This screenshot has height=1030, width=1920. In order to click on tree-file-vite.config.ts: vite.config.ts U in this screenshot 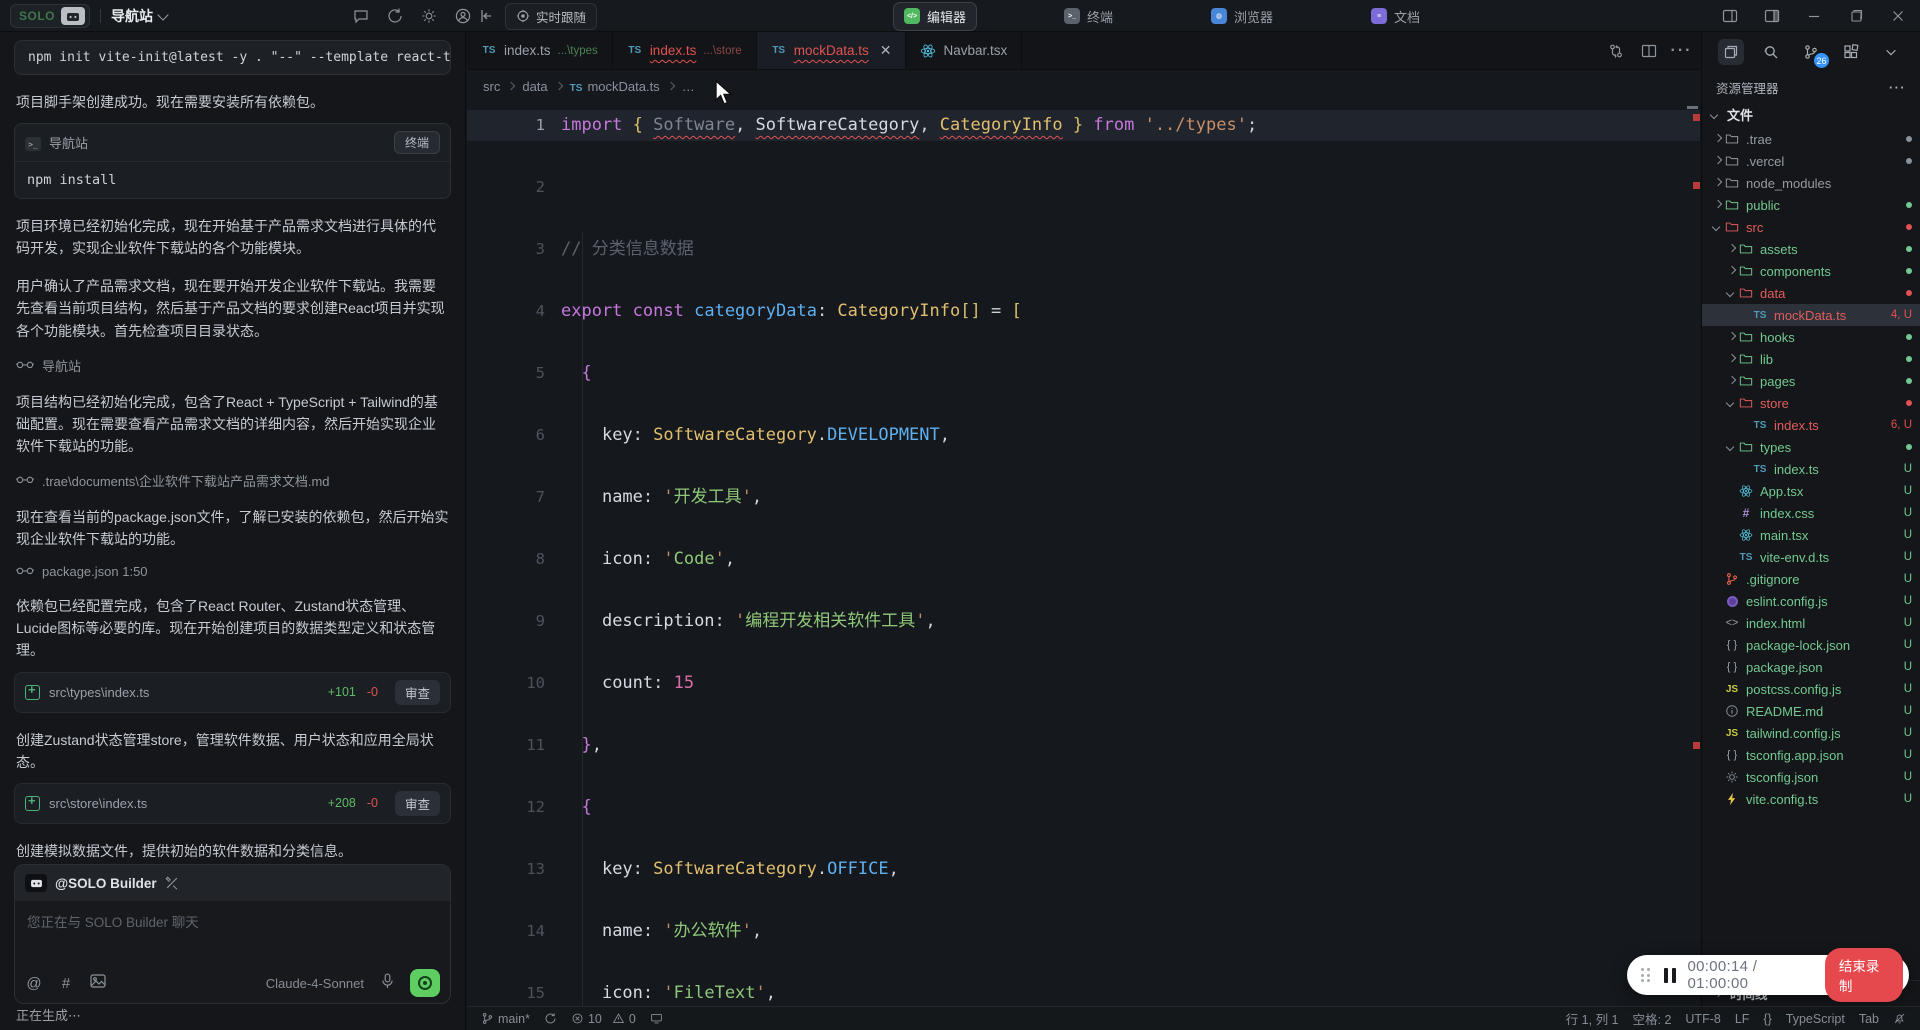, I will do `click(1811, 799)`.